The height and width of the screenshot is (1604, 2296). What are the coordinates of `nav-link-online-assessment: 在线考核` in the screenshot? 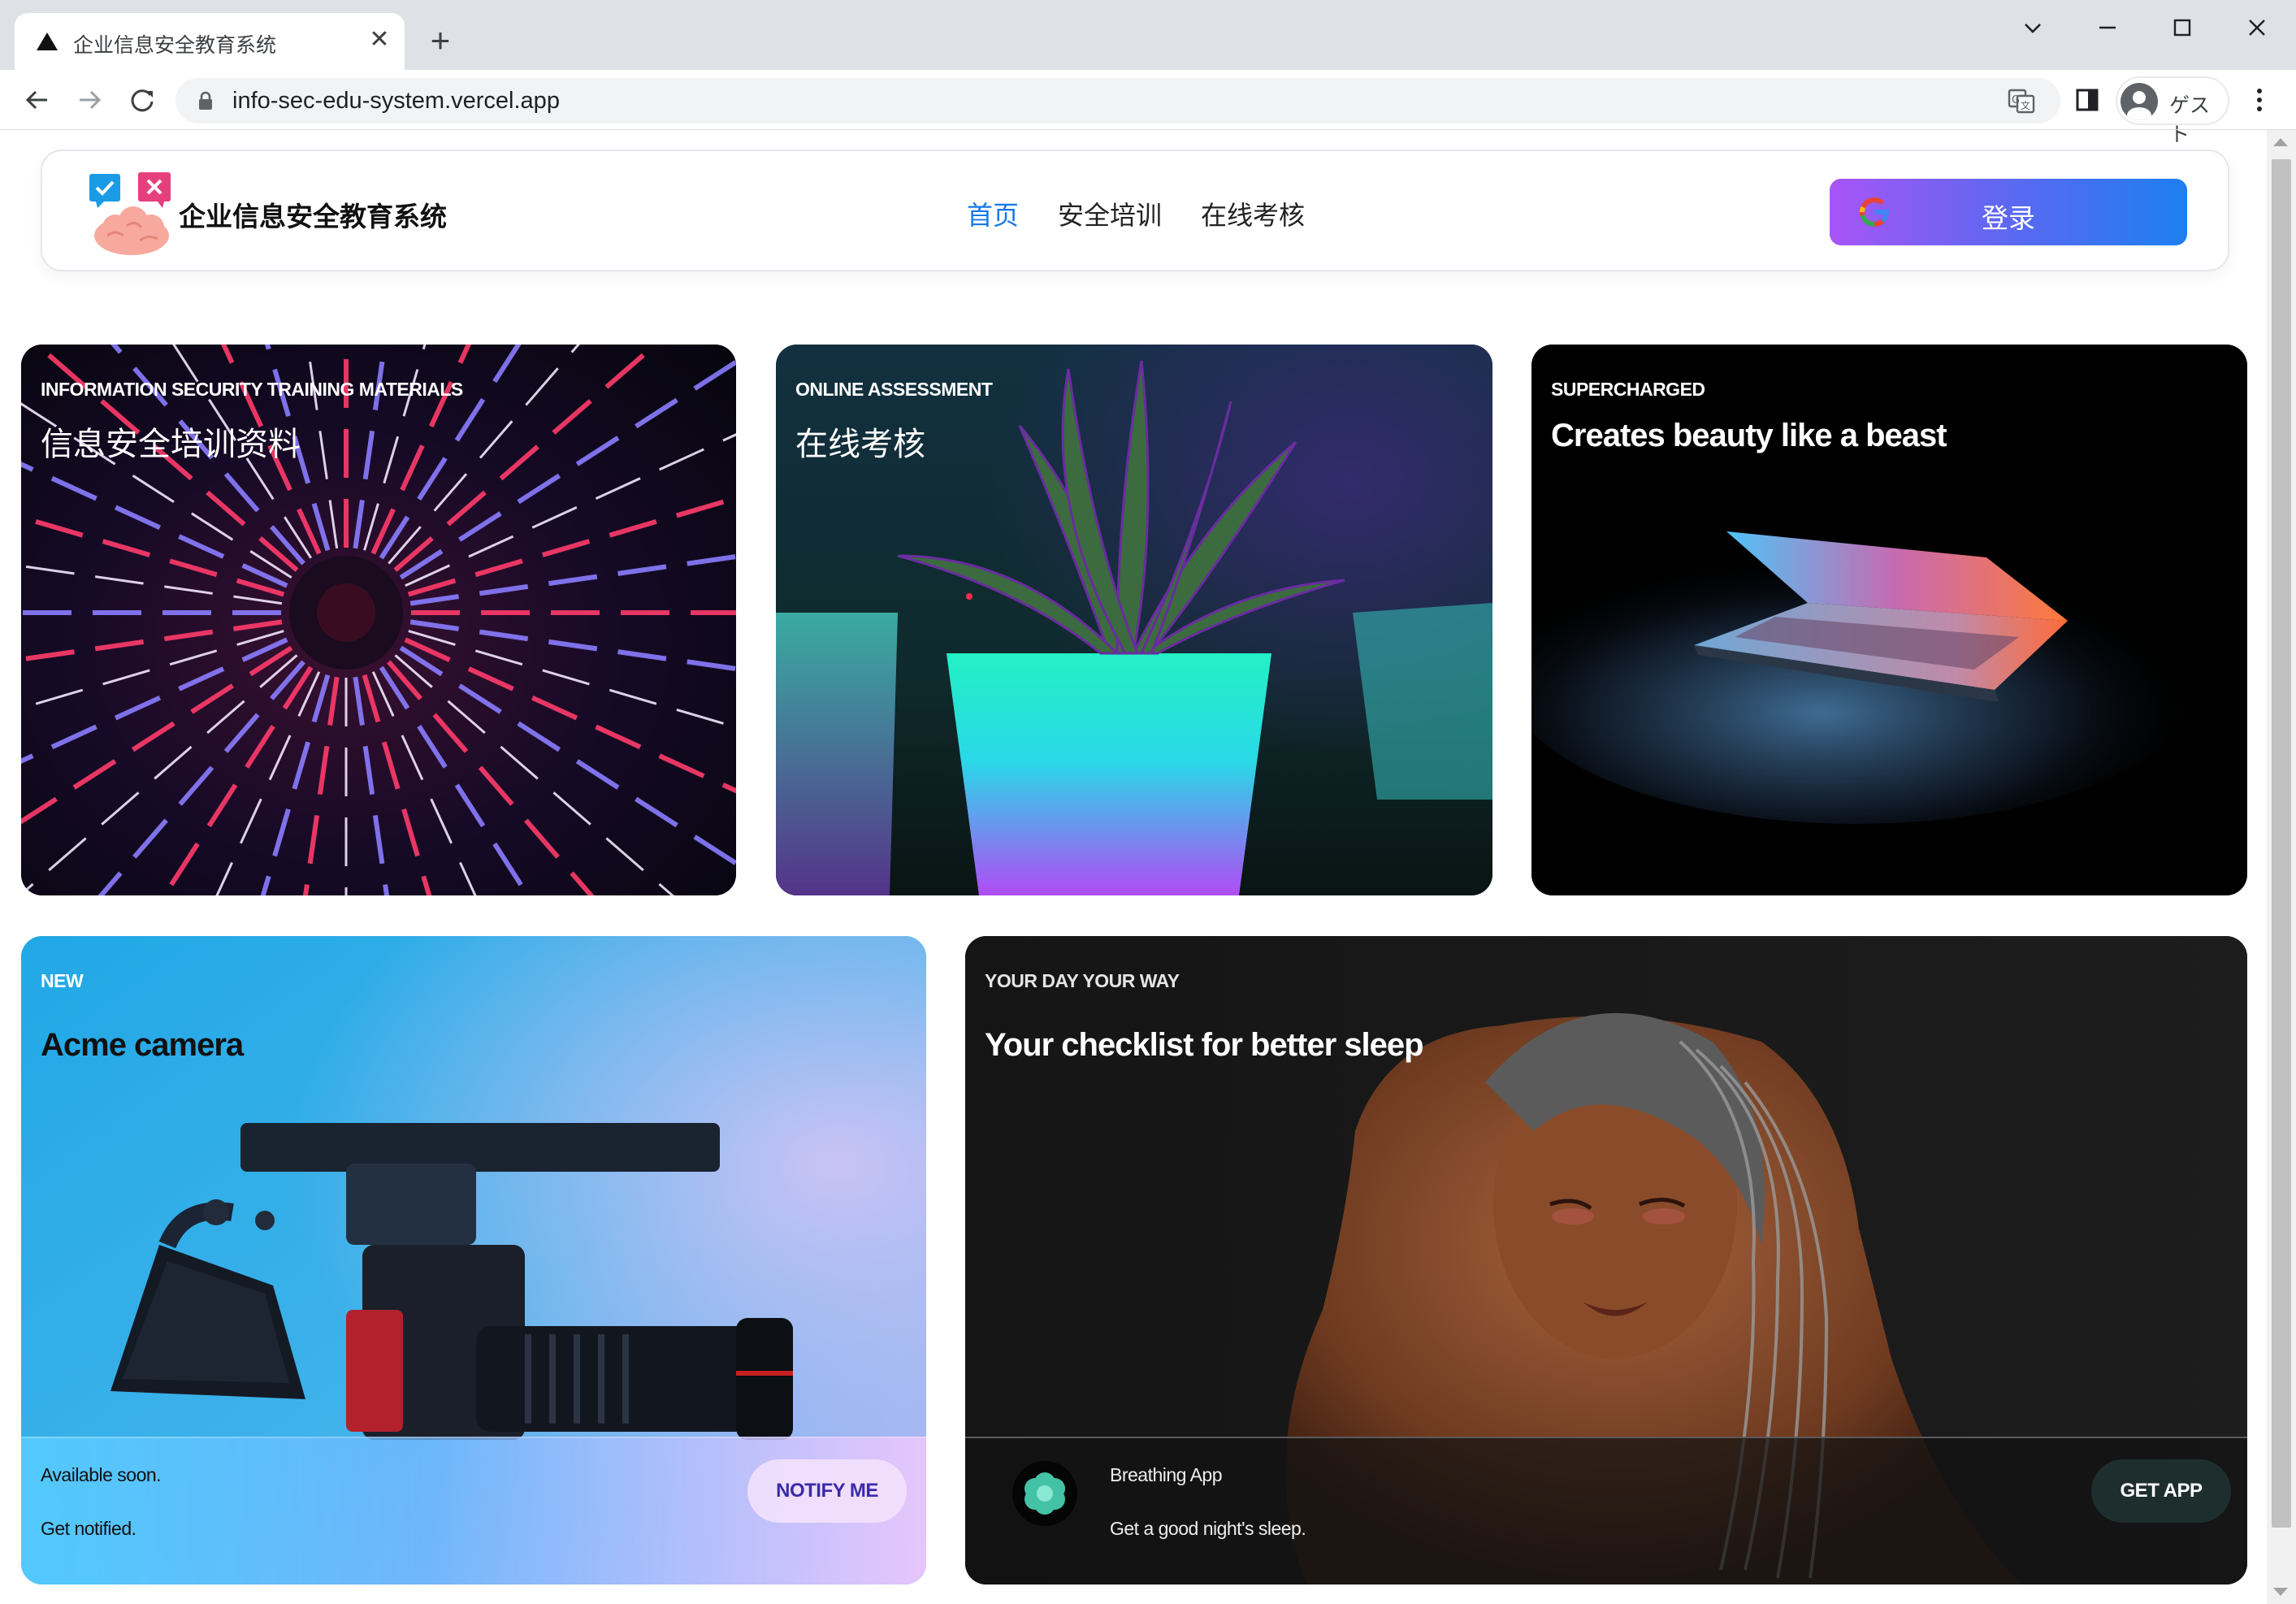 It's located at (1253, 213).